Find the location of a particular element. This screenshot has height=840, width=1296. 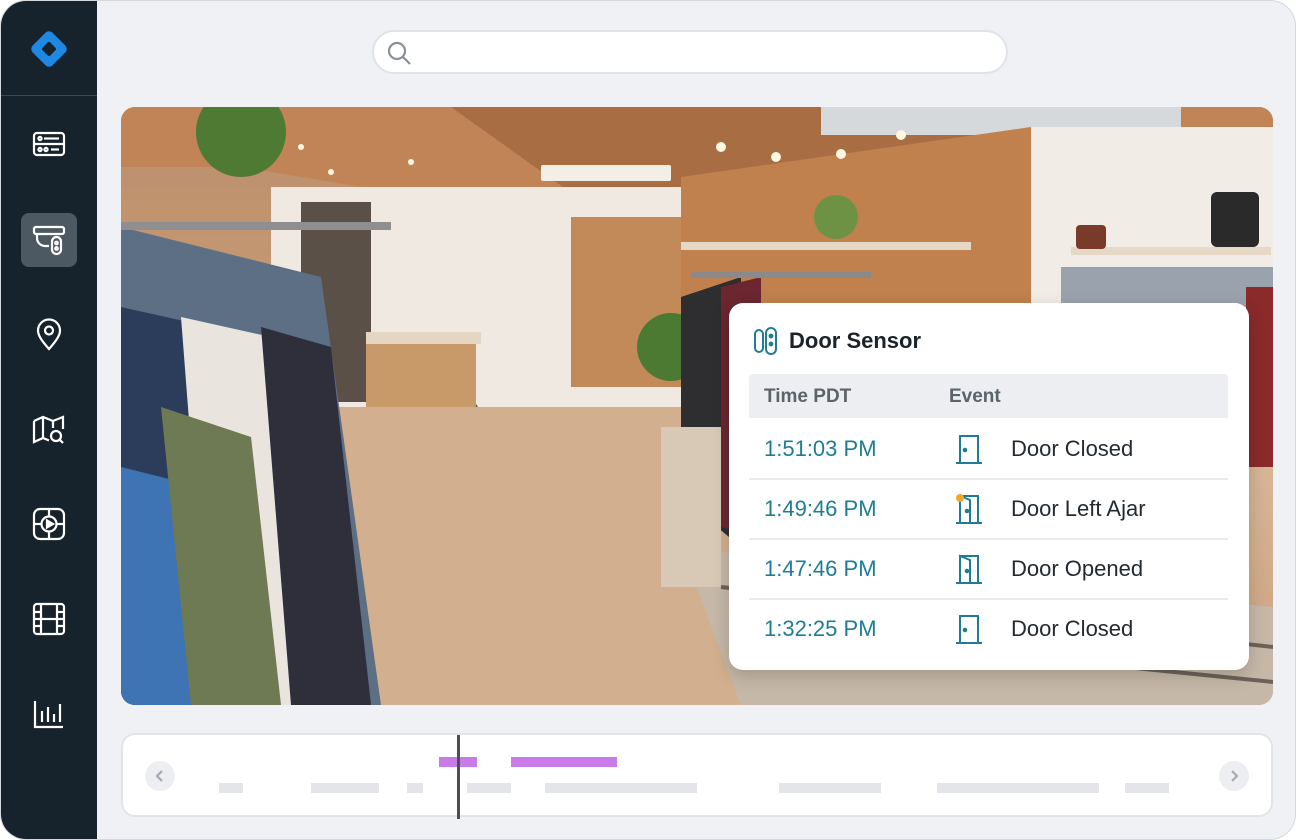

nav-video-playback is located at coordinates (49, 524).